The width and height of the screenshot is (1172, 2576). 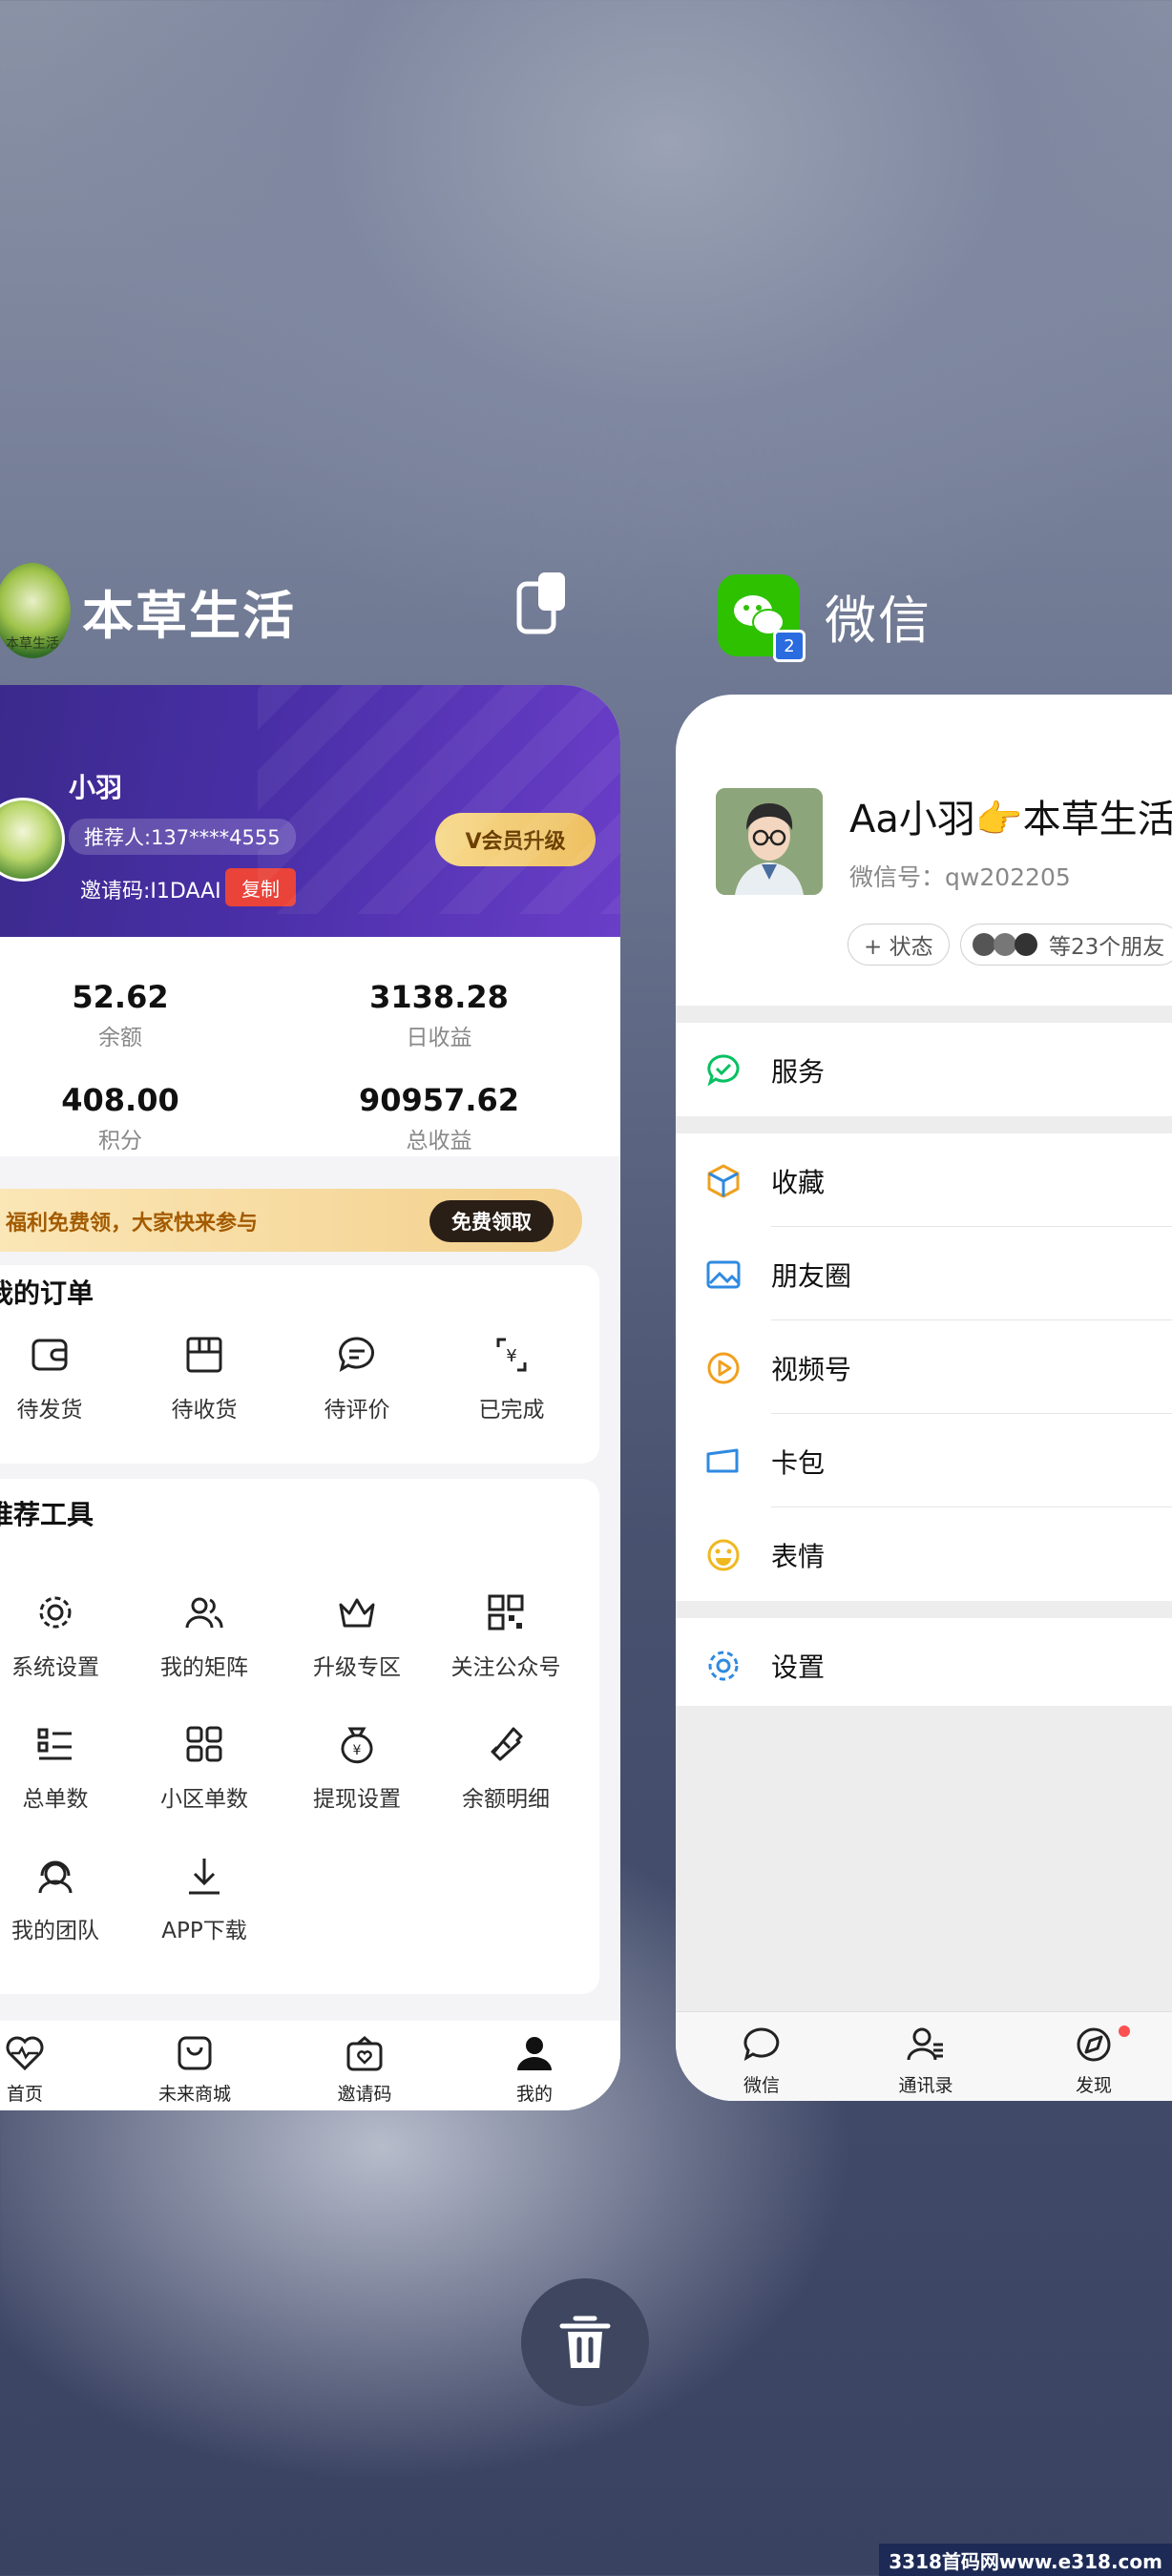 I want to click on clear-all-button, so click(x=585, y=2342).